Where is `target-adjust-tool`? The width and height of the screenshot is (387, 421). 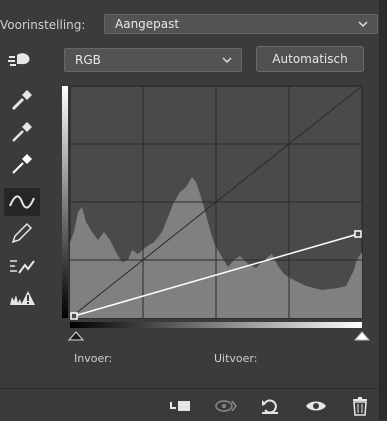 target-adjust-tool is located at coordinates (20, 60).